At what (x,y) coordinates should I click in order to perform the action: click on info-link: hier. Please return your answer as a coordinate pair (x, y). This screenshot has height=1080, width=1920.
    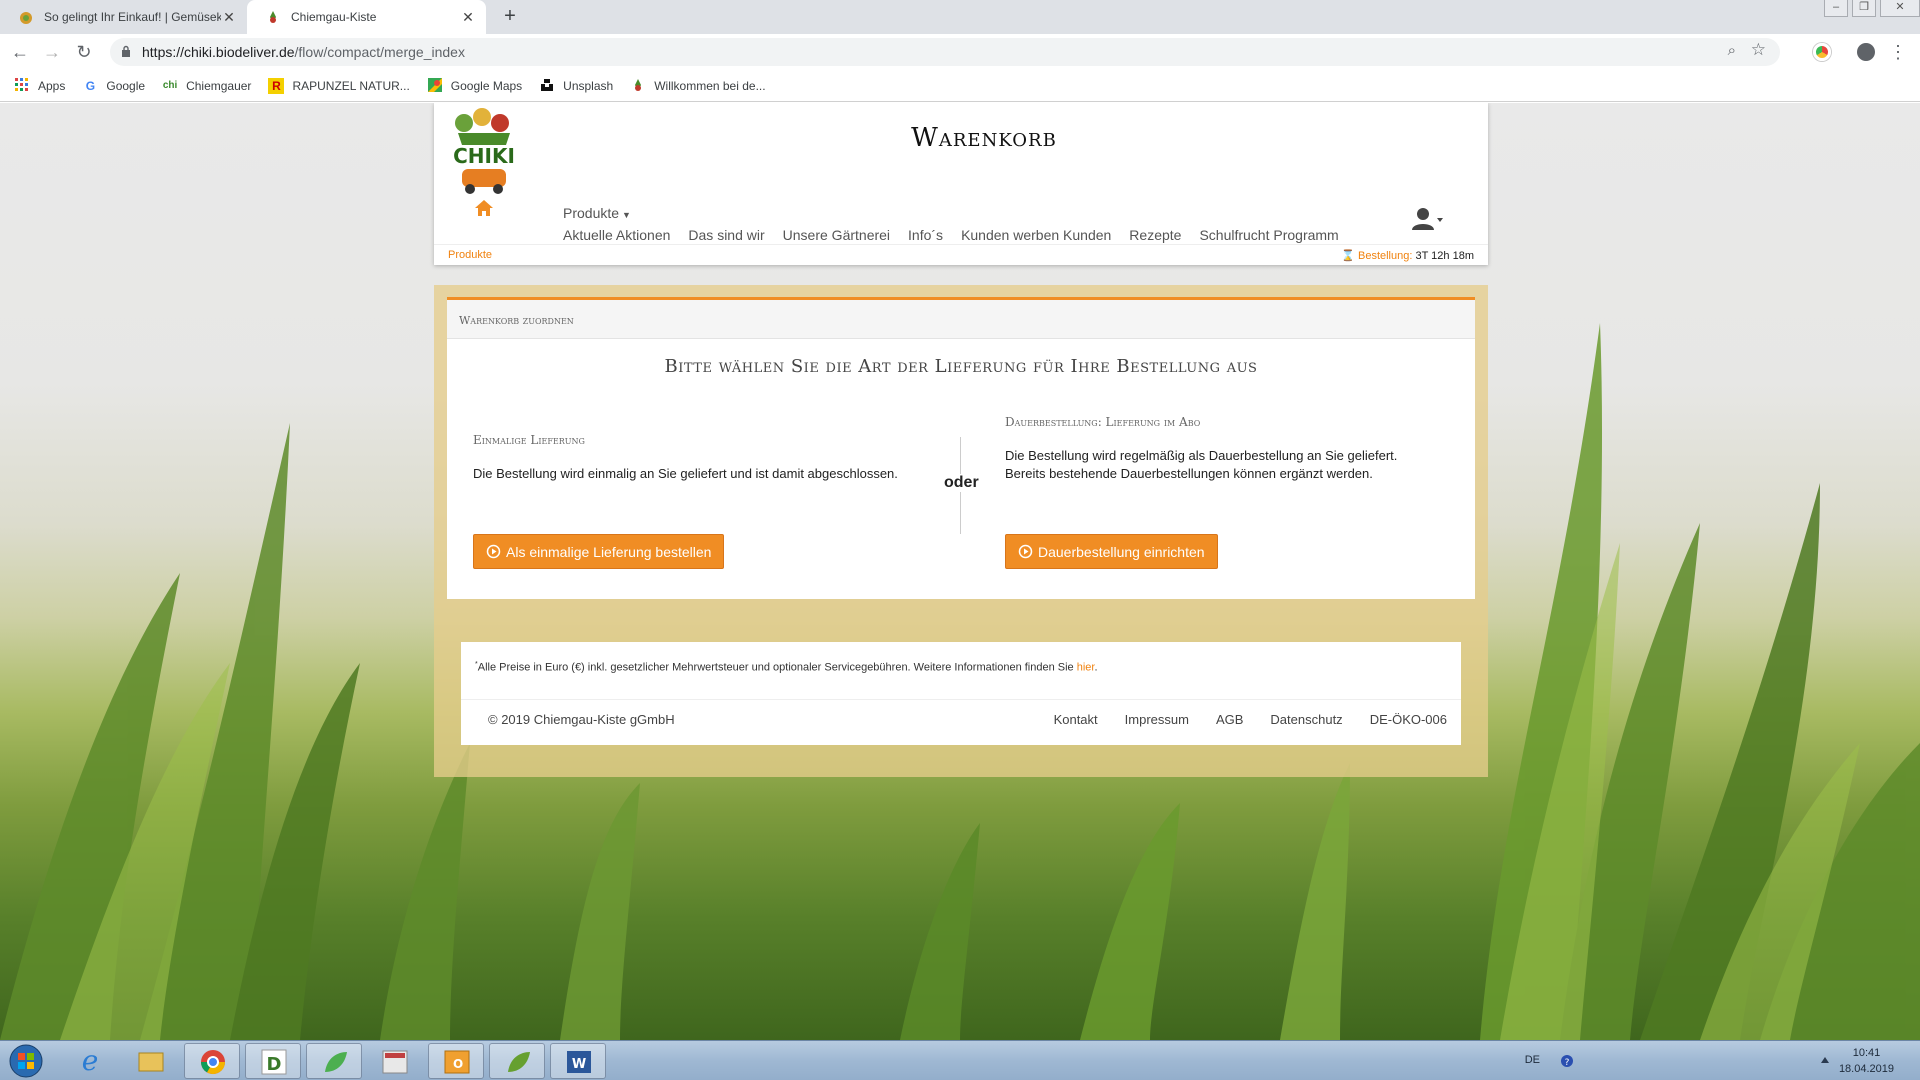
    Looking at the image, I should click on (1086, 668).